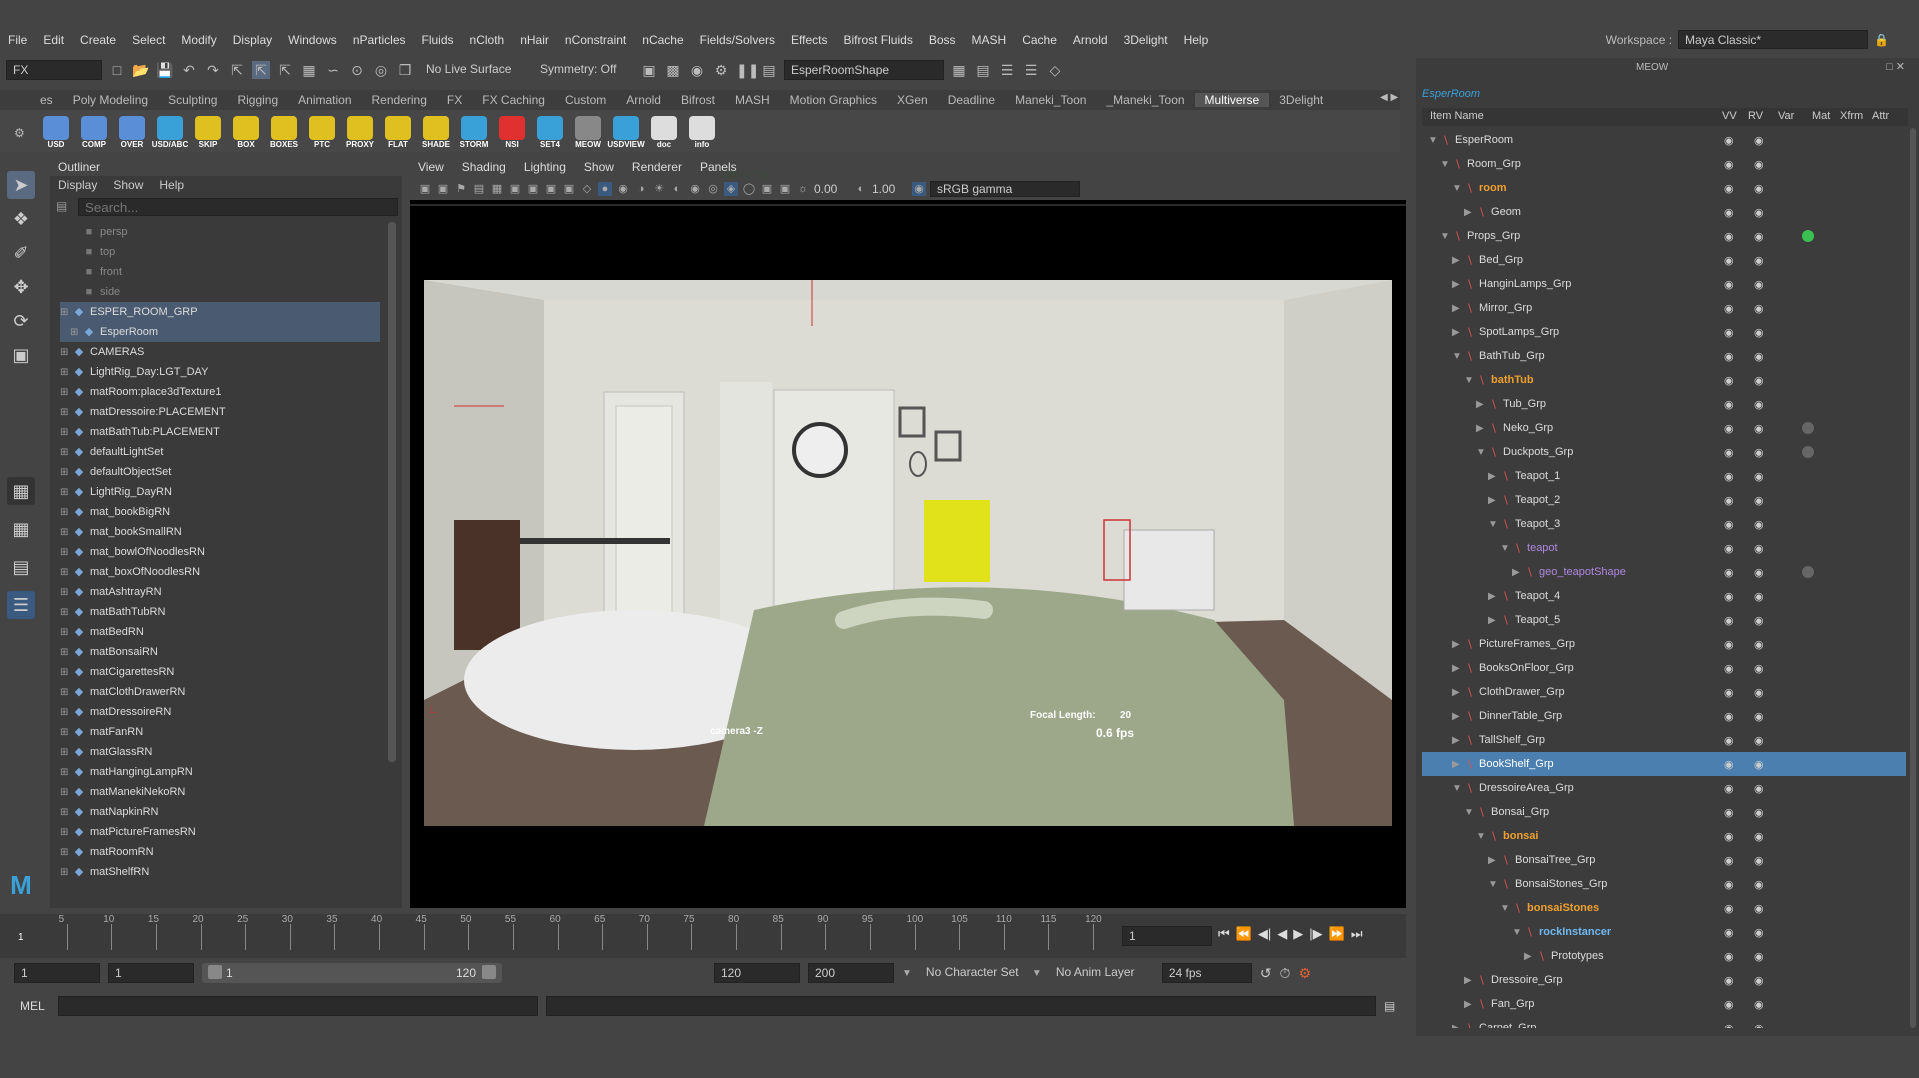 This screenshot has height=1078, width=1919. Describe the element at coordinates (392, 492) in the screenshot. I see `outliner-scrollbar` at that location.